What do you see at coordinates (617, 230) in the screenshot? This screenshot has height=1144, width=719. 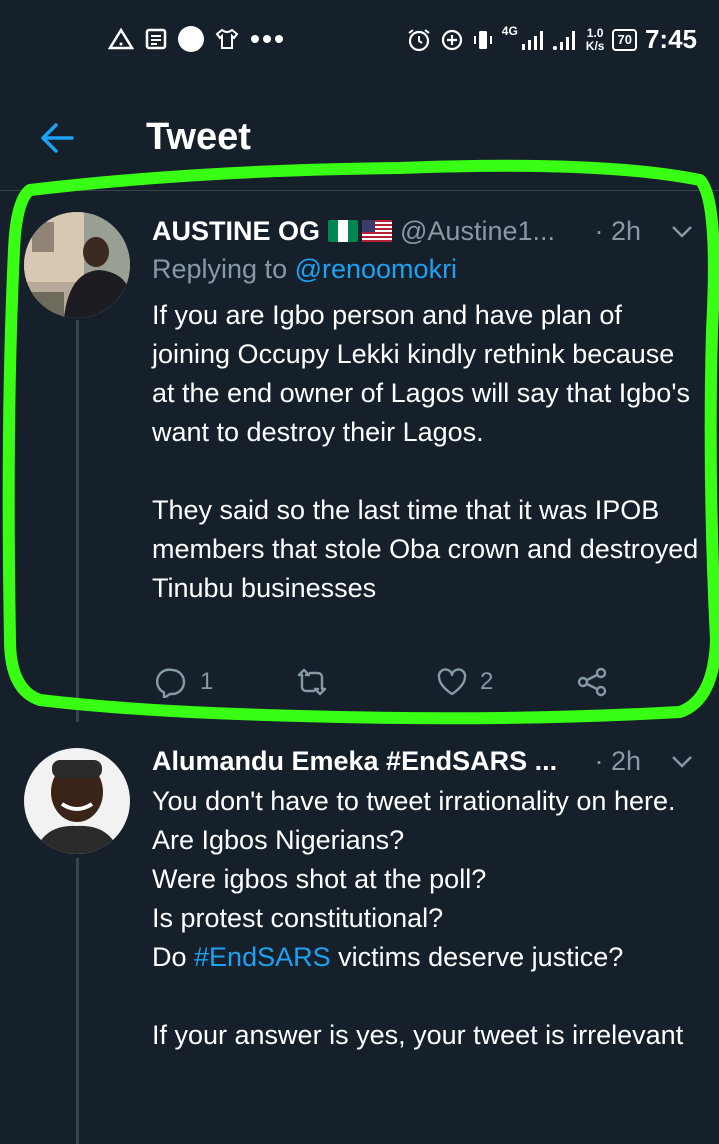 I see `tweet-time: · 2h` at bounding box center [617, 230].